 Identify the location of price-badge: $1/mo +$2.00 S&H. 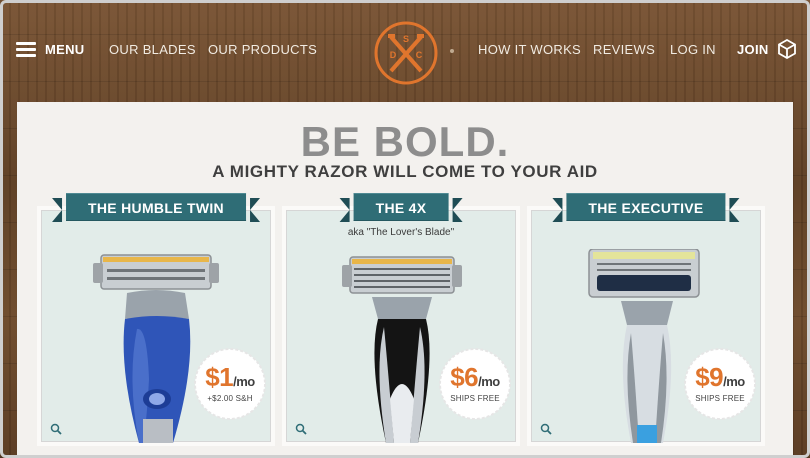
(230, 384).